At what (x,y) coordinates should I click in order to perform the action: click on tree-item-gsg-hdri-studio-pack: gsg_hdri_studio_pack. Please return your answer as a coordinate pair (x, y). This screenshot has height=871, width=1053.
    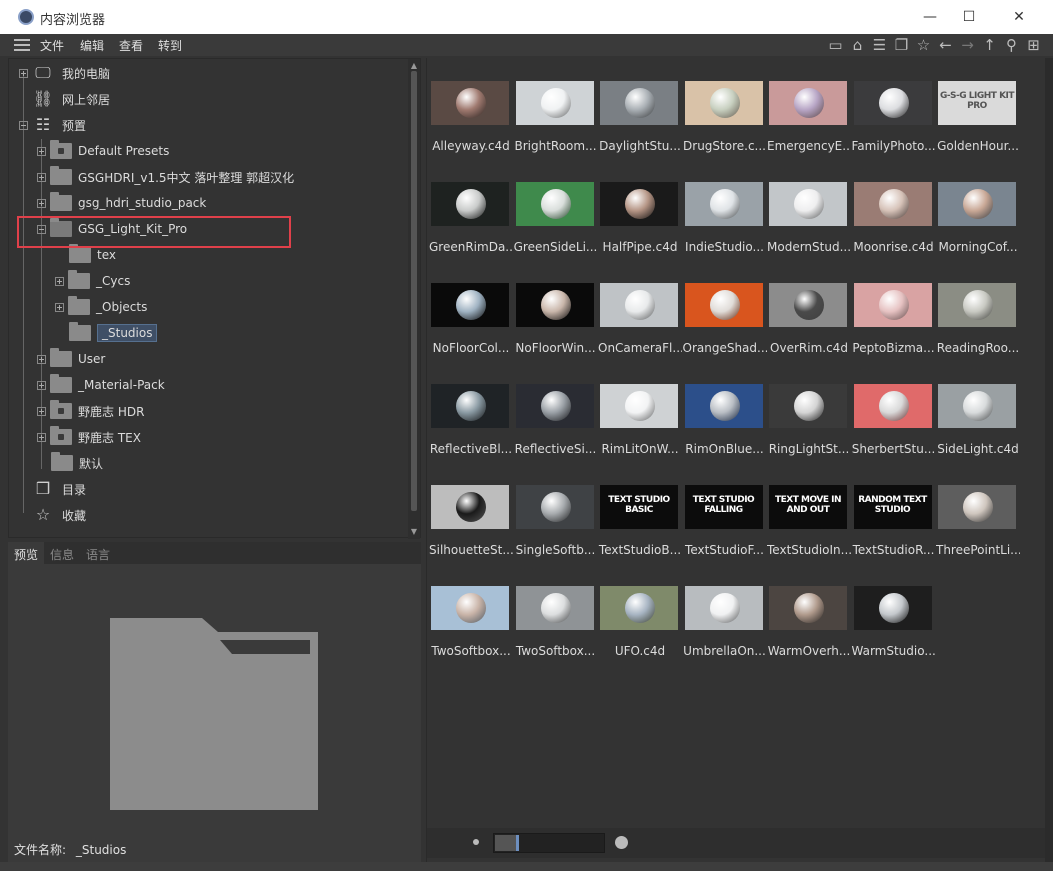
    Looking at the image, I should click on (121, 203).